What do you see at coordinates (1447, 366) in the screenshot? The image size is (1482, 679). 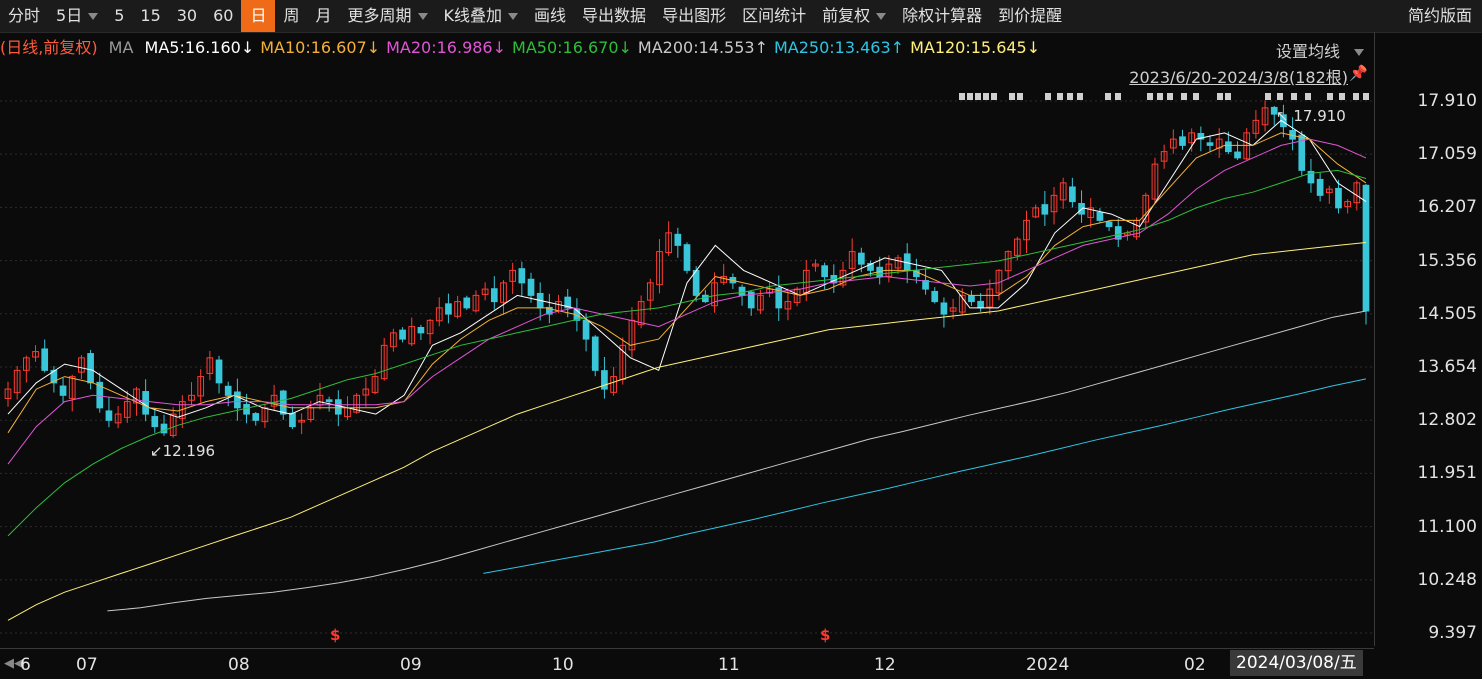 I see `y-tick-label: 13.654` at bounding box center [1447, 366].